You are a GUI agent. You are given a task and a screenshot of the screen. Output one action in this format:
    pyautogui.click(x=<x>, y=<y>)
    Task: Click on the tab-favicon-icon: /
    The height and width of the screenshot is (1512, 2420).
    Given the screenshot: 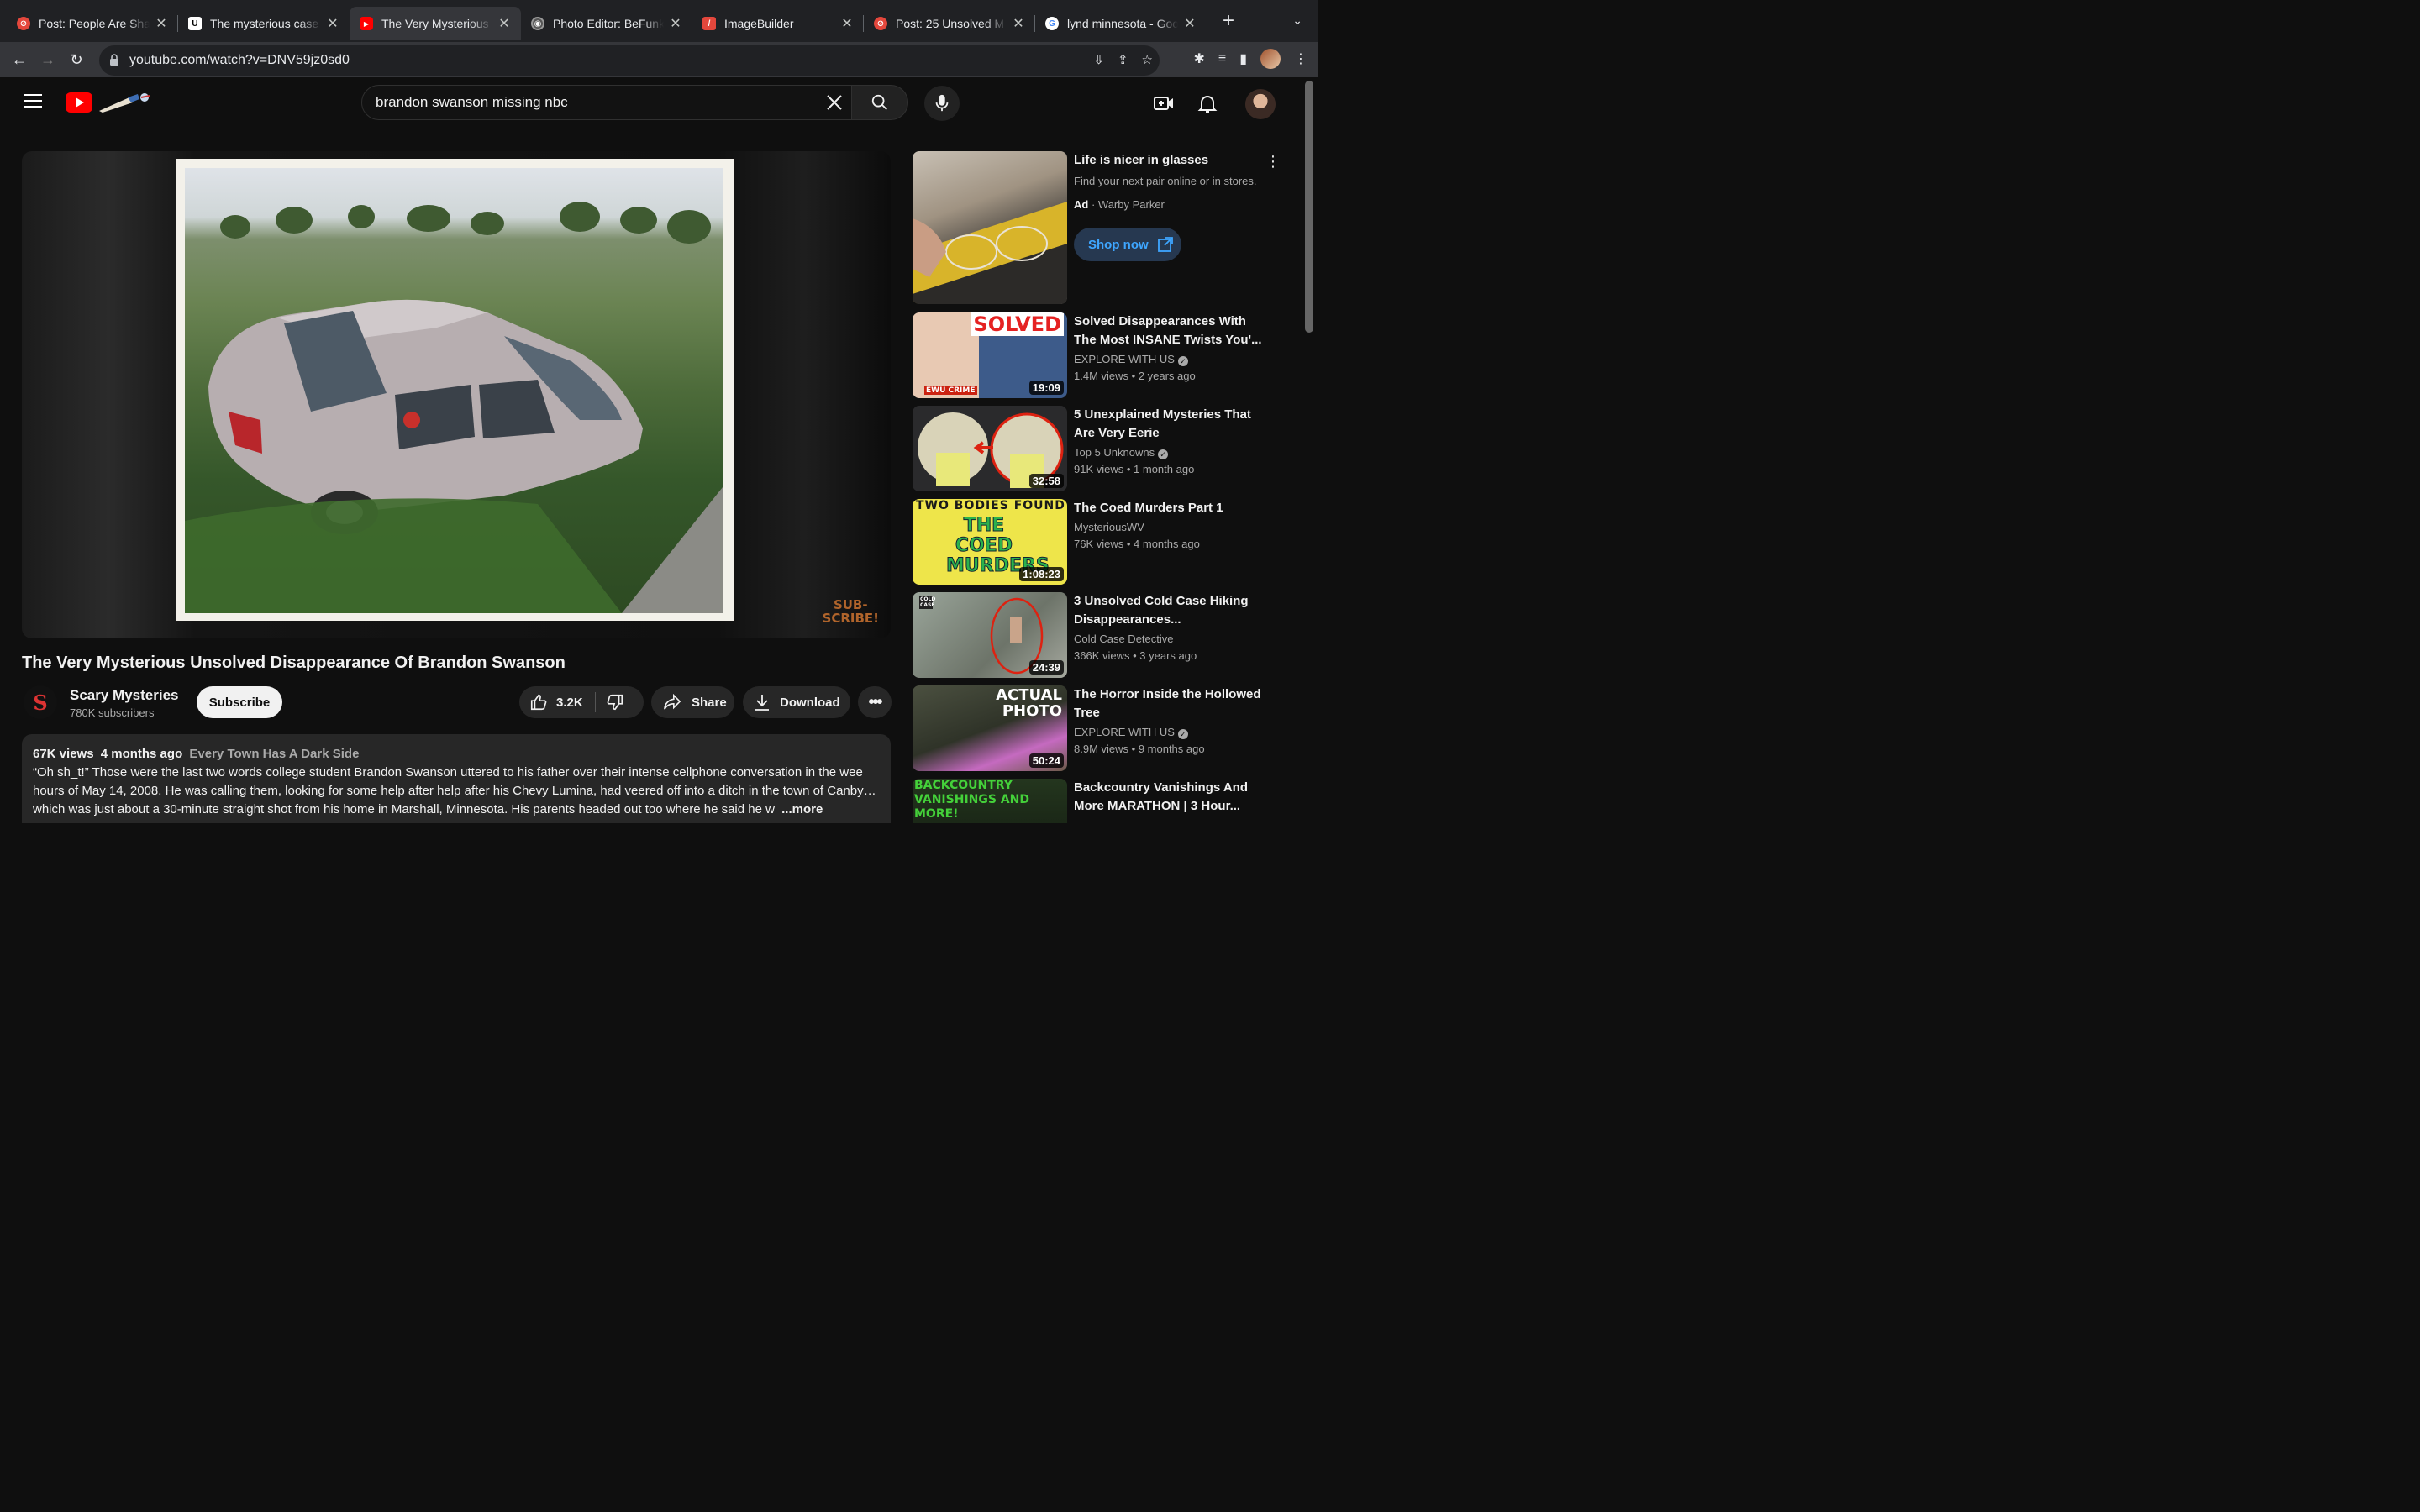 What is the action you would take?
    pyautogui.click(x=709, y=23)
    